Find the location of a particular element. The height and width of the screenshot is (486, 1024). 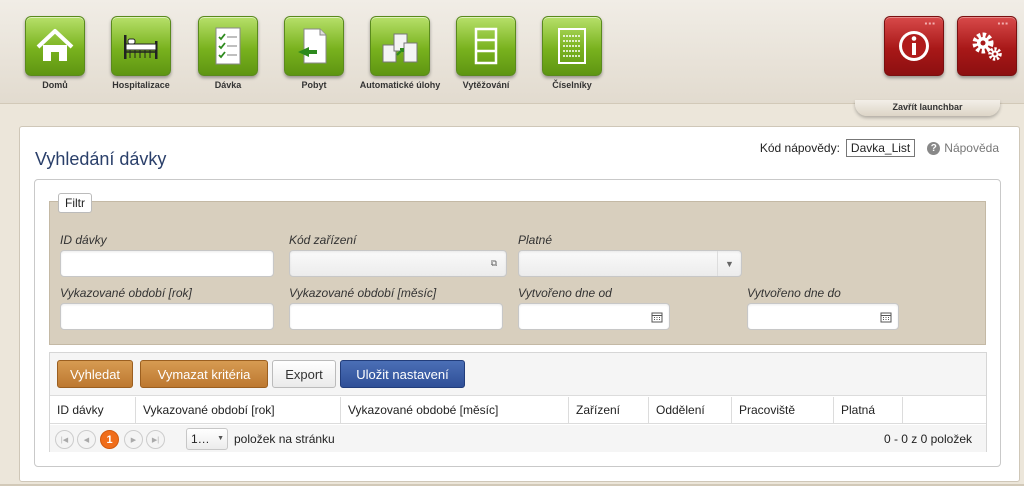

save-settings-button: Uložit nastavení is located at coordinates (402, 374).